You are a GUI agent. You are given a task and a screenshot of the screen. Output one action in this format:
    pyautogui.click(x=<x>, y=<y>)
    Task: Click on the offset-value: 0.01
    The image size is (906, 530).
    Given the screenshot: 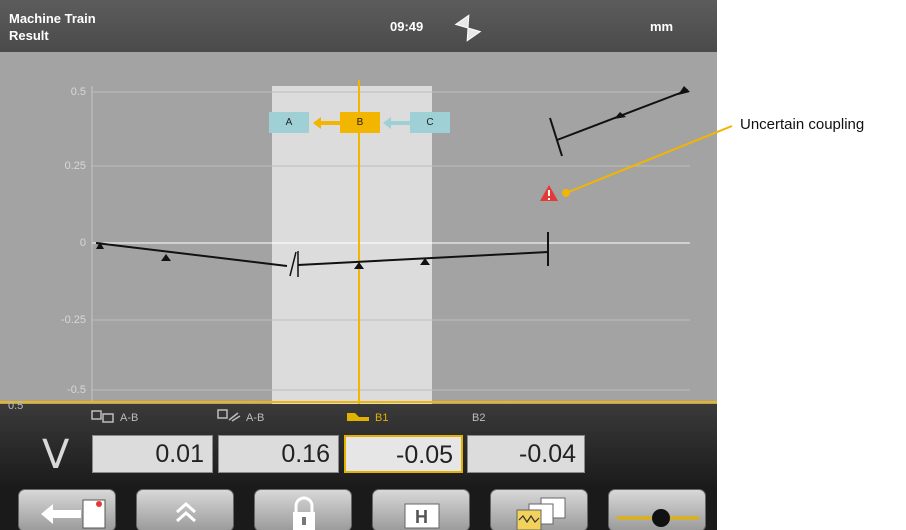 What is the action you would take?
    pyautogui.click(x=152, y=454)
    